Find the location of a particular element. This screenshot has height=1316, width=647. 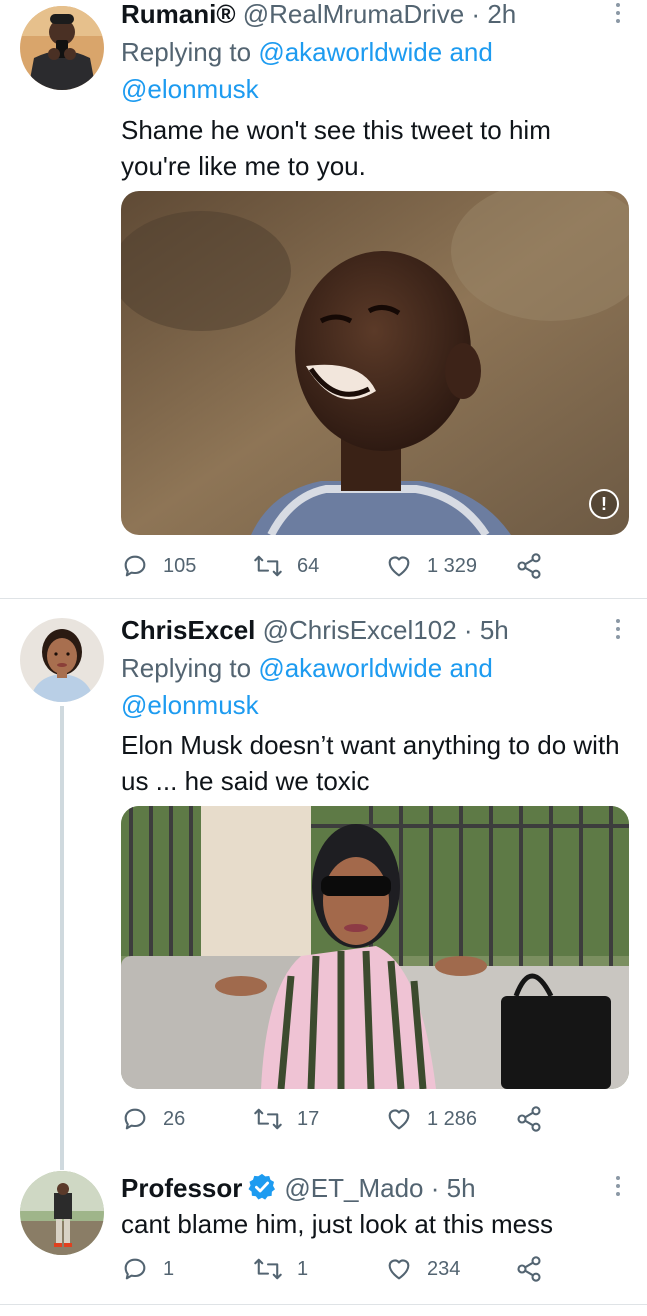

action-bar: 1 1 234 is located at coordinates (336, 1271).